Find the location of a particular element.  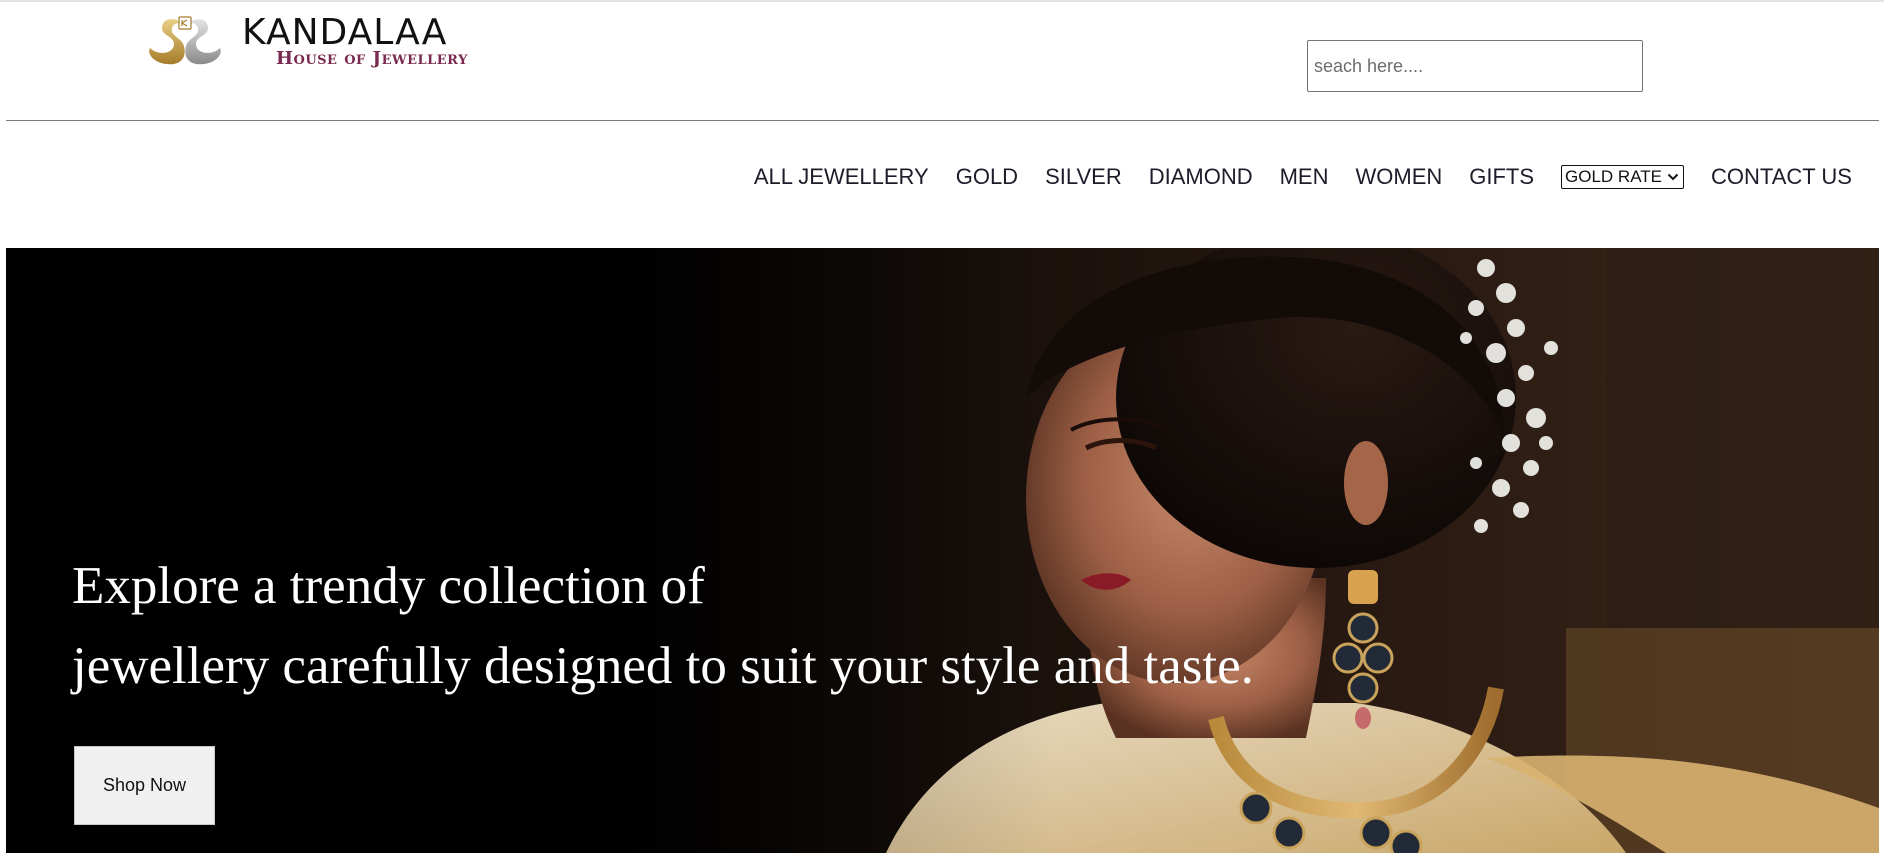

brand-name: KANDALAA is located at coordinates (345, 32).